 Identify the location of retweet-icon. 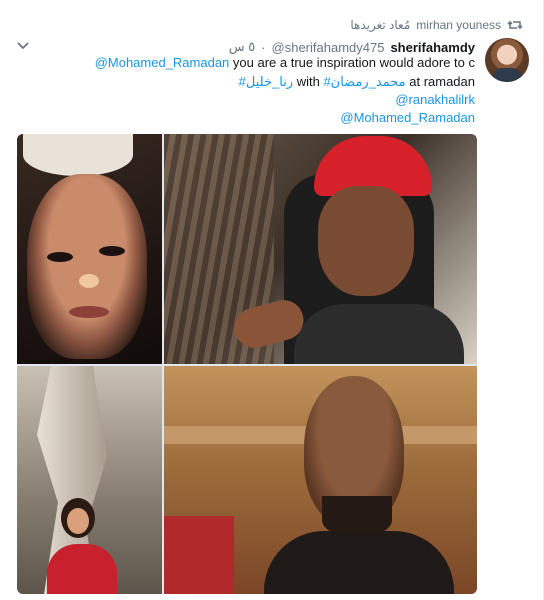
(515, 25).